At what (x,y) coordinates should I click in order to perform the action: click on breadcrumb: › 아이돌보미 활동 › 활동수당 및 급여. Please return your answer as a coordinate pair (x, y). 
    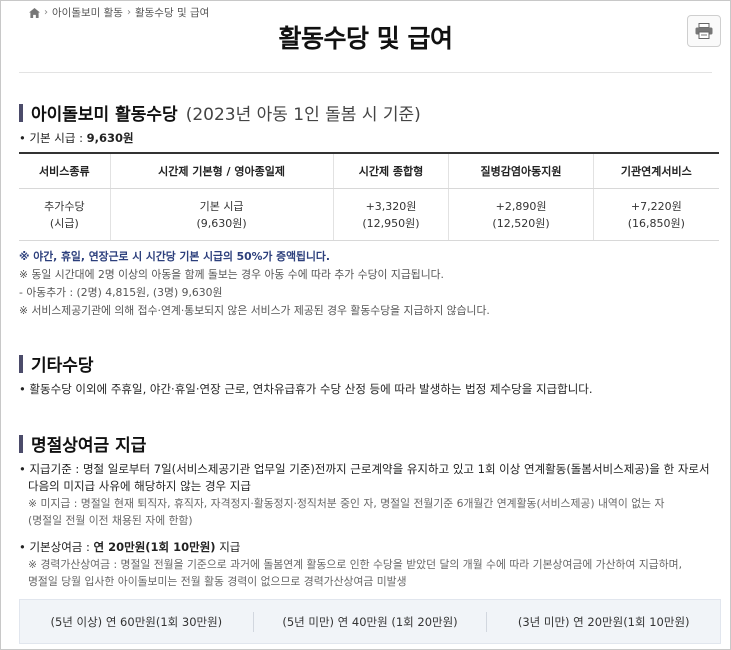
    Looking at the image, I should click on (119, 12).